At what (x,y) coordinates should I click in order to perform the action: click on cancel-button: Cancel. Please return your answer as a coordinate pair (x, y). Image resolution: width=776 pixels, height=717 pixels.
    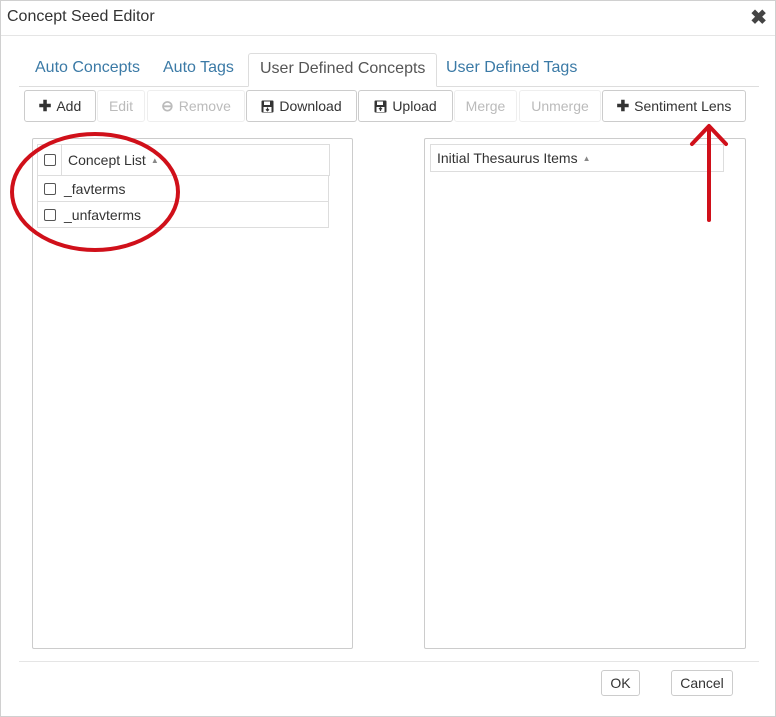
    Looking at the image, I should click on (702, 683).